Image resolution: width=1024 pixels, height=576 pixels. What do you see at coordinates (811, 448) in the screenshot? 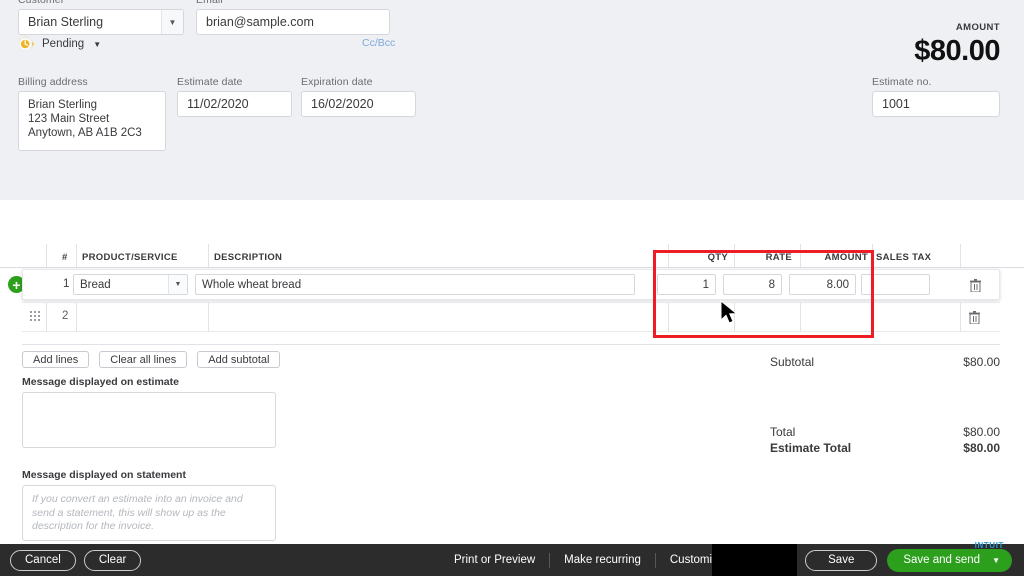
I see `estimate-total-label: Estimate Total` at bounding box center [811, 448].